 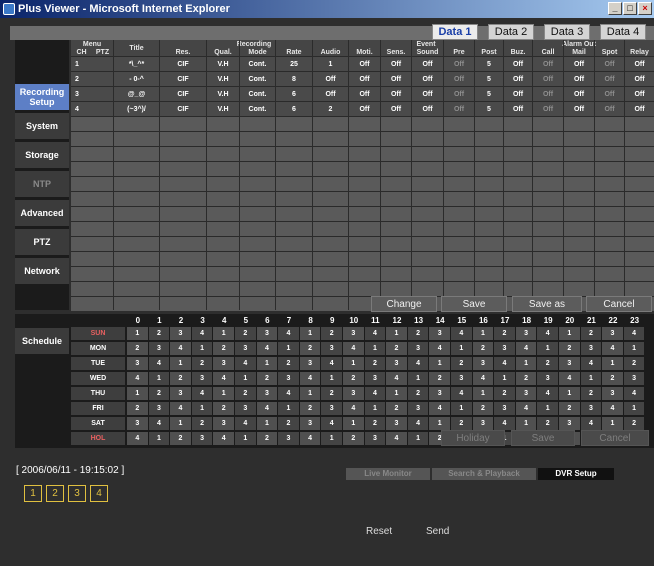 What do you see at coordinates (55, 493) in the screenshot?
I see `camera-2-box: 2` at bounding box center [55, 493].